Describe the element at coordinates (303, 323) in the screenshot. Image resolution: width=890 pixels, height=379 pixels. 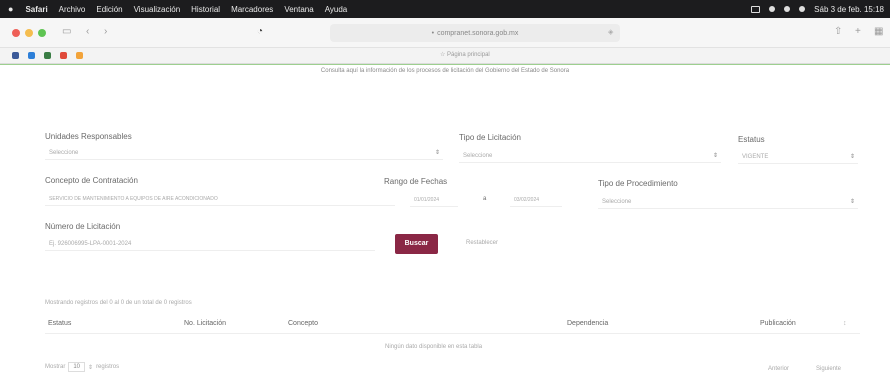
I see `column-concepto: Concepto` at that location.